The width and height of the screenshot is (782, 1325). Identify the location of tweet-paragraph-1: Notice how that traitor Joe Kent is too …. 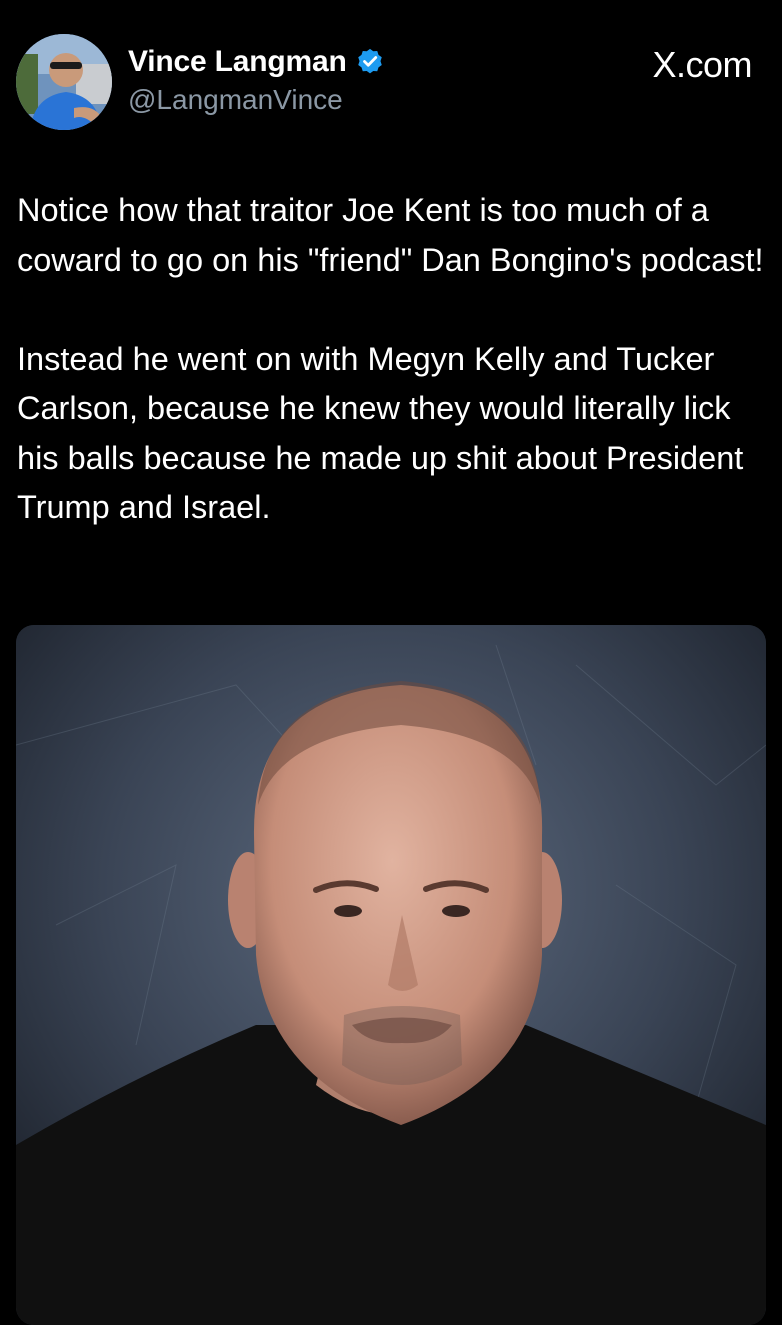
(390, 235).